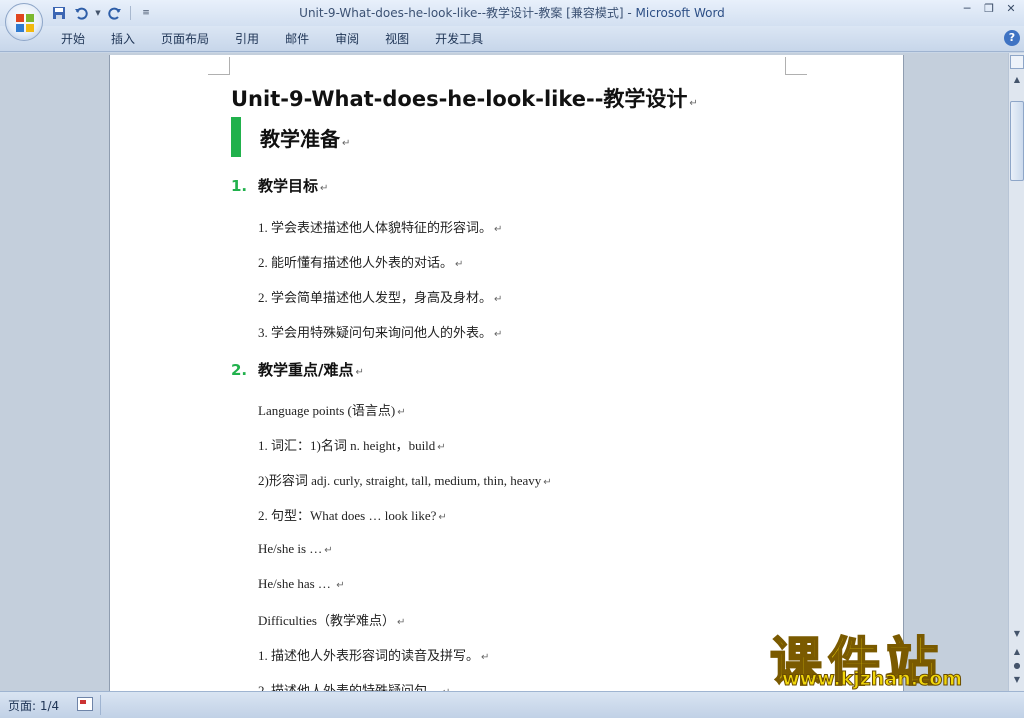 The width and height of the screenshot is (1024, 718). Describe the element at coordinates (332, 410) in the screenshot. I see `key-point-line: Language points (语言点) ↵` at that location.